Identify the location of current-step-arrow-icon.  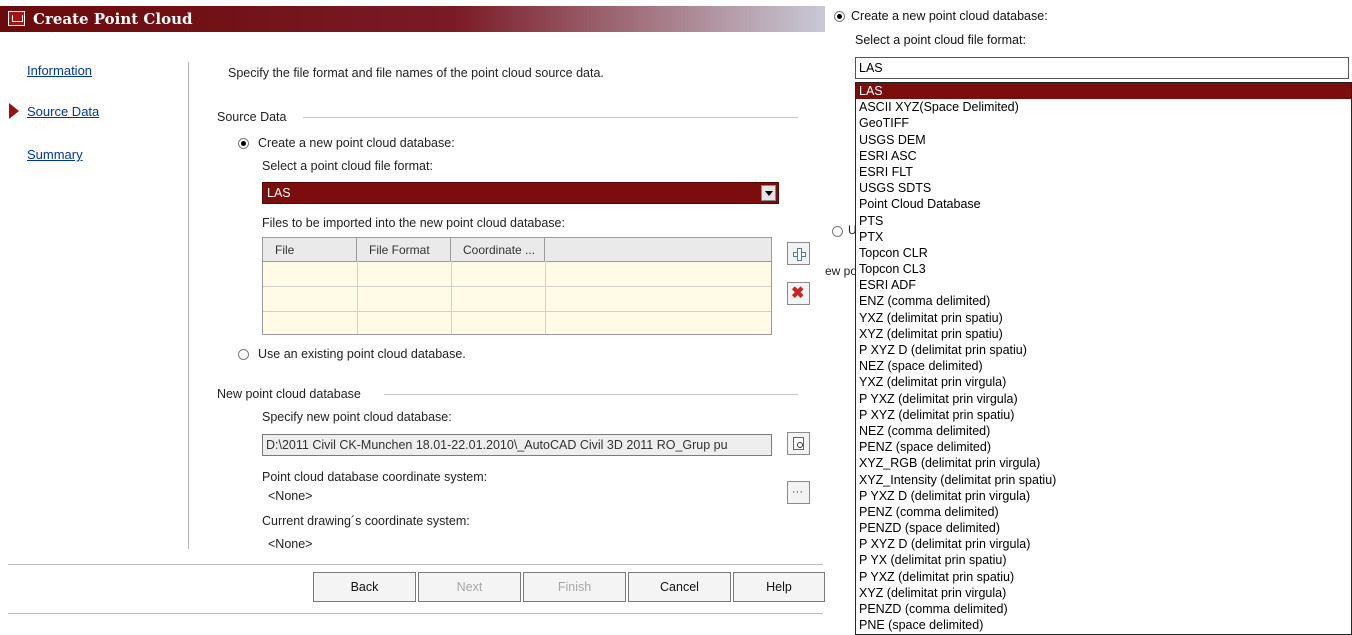
(14, 111).